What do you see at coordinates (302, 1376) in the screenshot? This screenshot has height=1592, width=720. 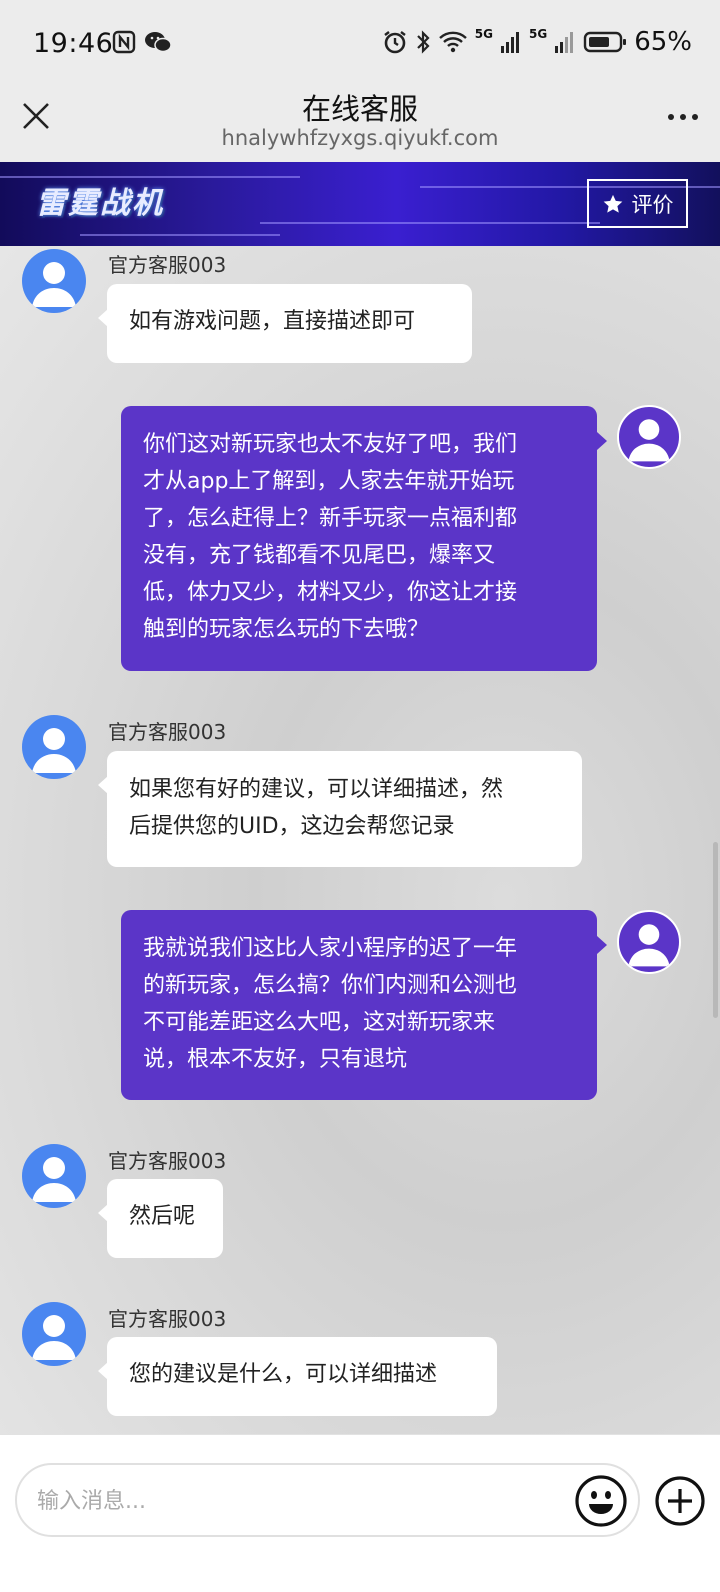 I see `agent-message: 您的建议是什么，可以详细描述` at bounding box center [302, 1376].